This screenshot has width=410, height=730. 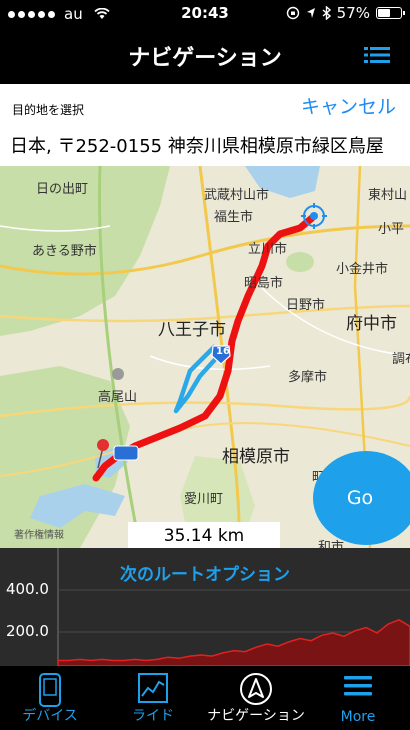 What do you see at coordinates (256, 716) in the screenshot?
I see `tab-navigation-label: ナビゲーション` at bounding box center [256, 716].